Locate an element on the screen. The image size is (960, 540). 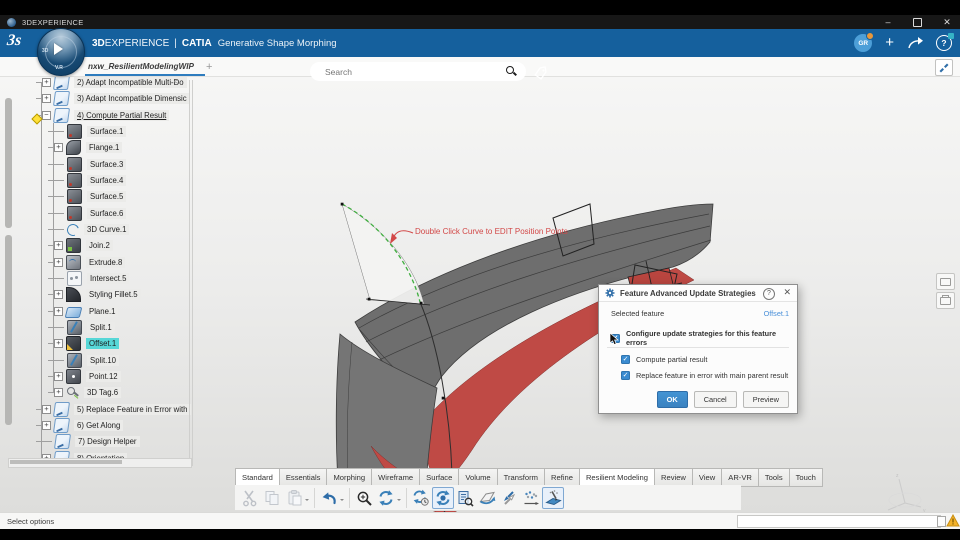
model-sail-surface is located at coordinates (383, 254).